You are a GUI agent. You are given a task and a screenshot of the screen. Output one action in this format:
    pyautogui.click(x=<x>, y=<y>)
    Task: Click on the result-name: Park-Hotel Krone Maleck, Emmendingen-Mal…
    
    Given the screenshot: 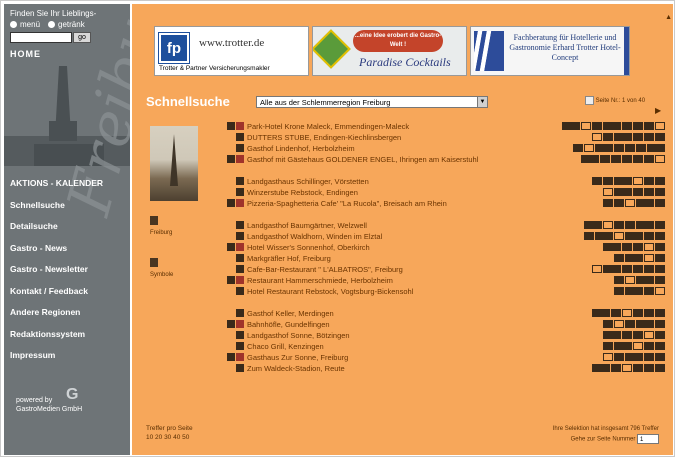 What is the action you would take?
    pyautogui.click(x=377, y=126)
    